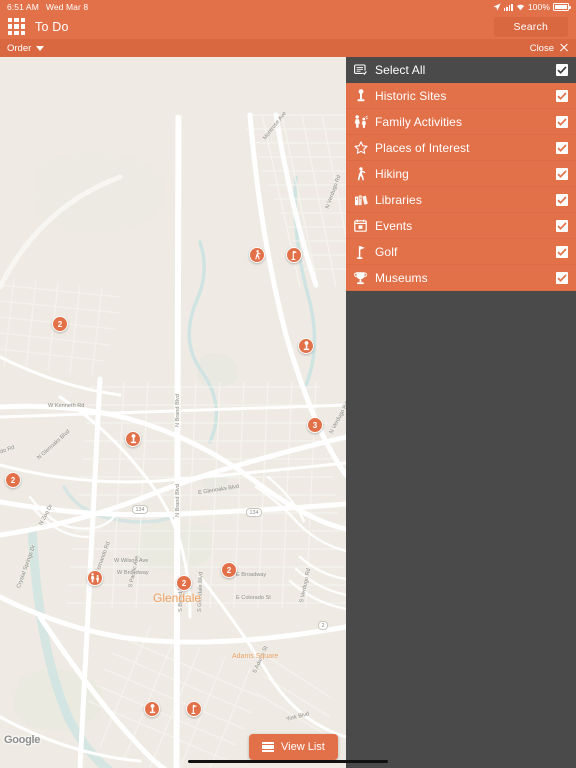  What do you see at coordinates (360, 226) in the screenshot?
I see `calendar-icon` at bounding box center [360, 226].